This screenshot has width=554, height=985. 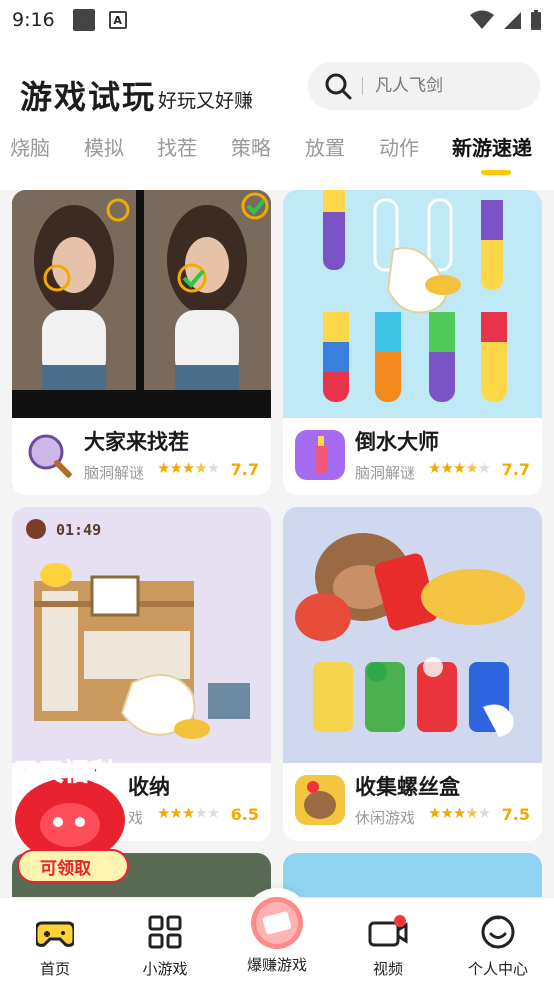 I want to click on status-bar: 9:16 A, so click(x=277, y=20).